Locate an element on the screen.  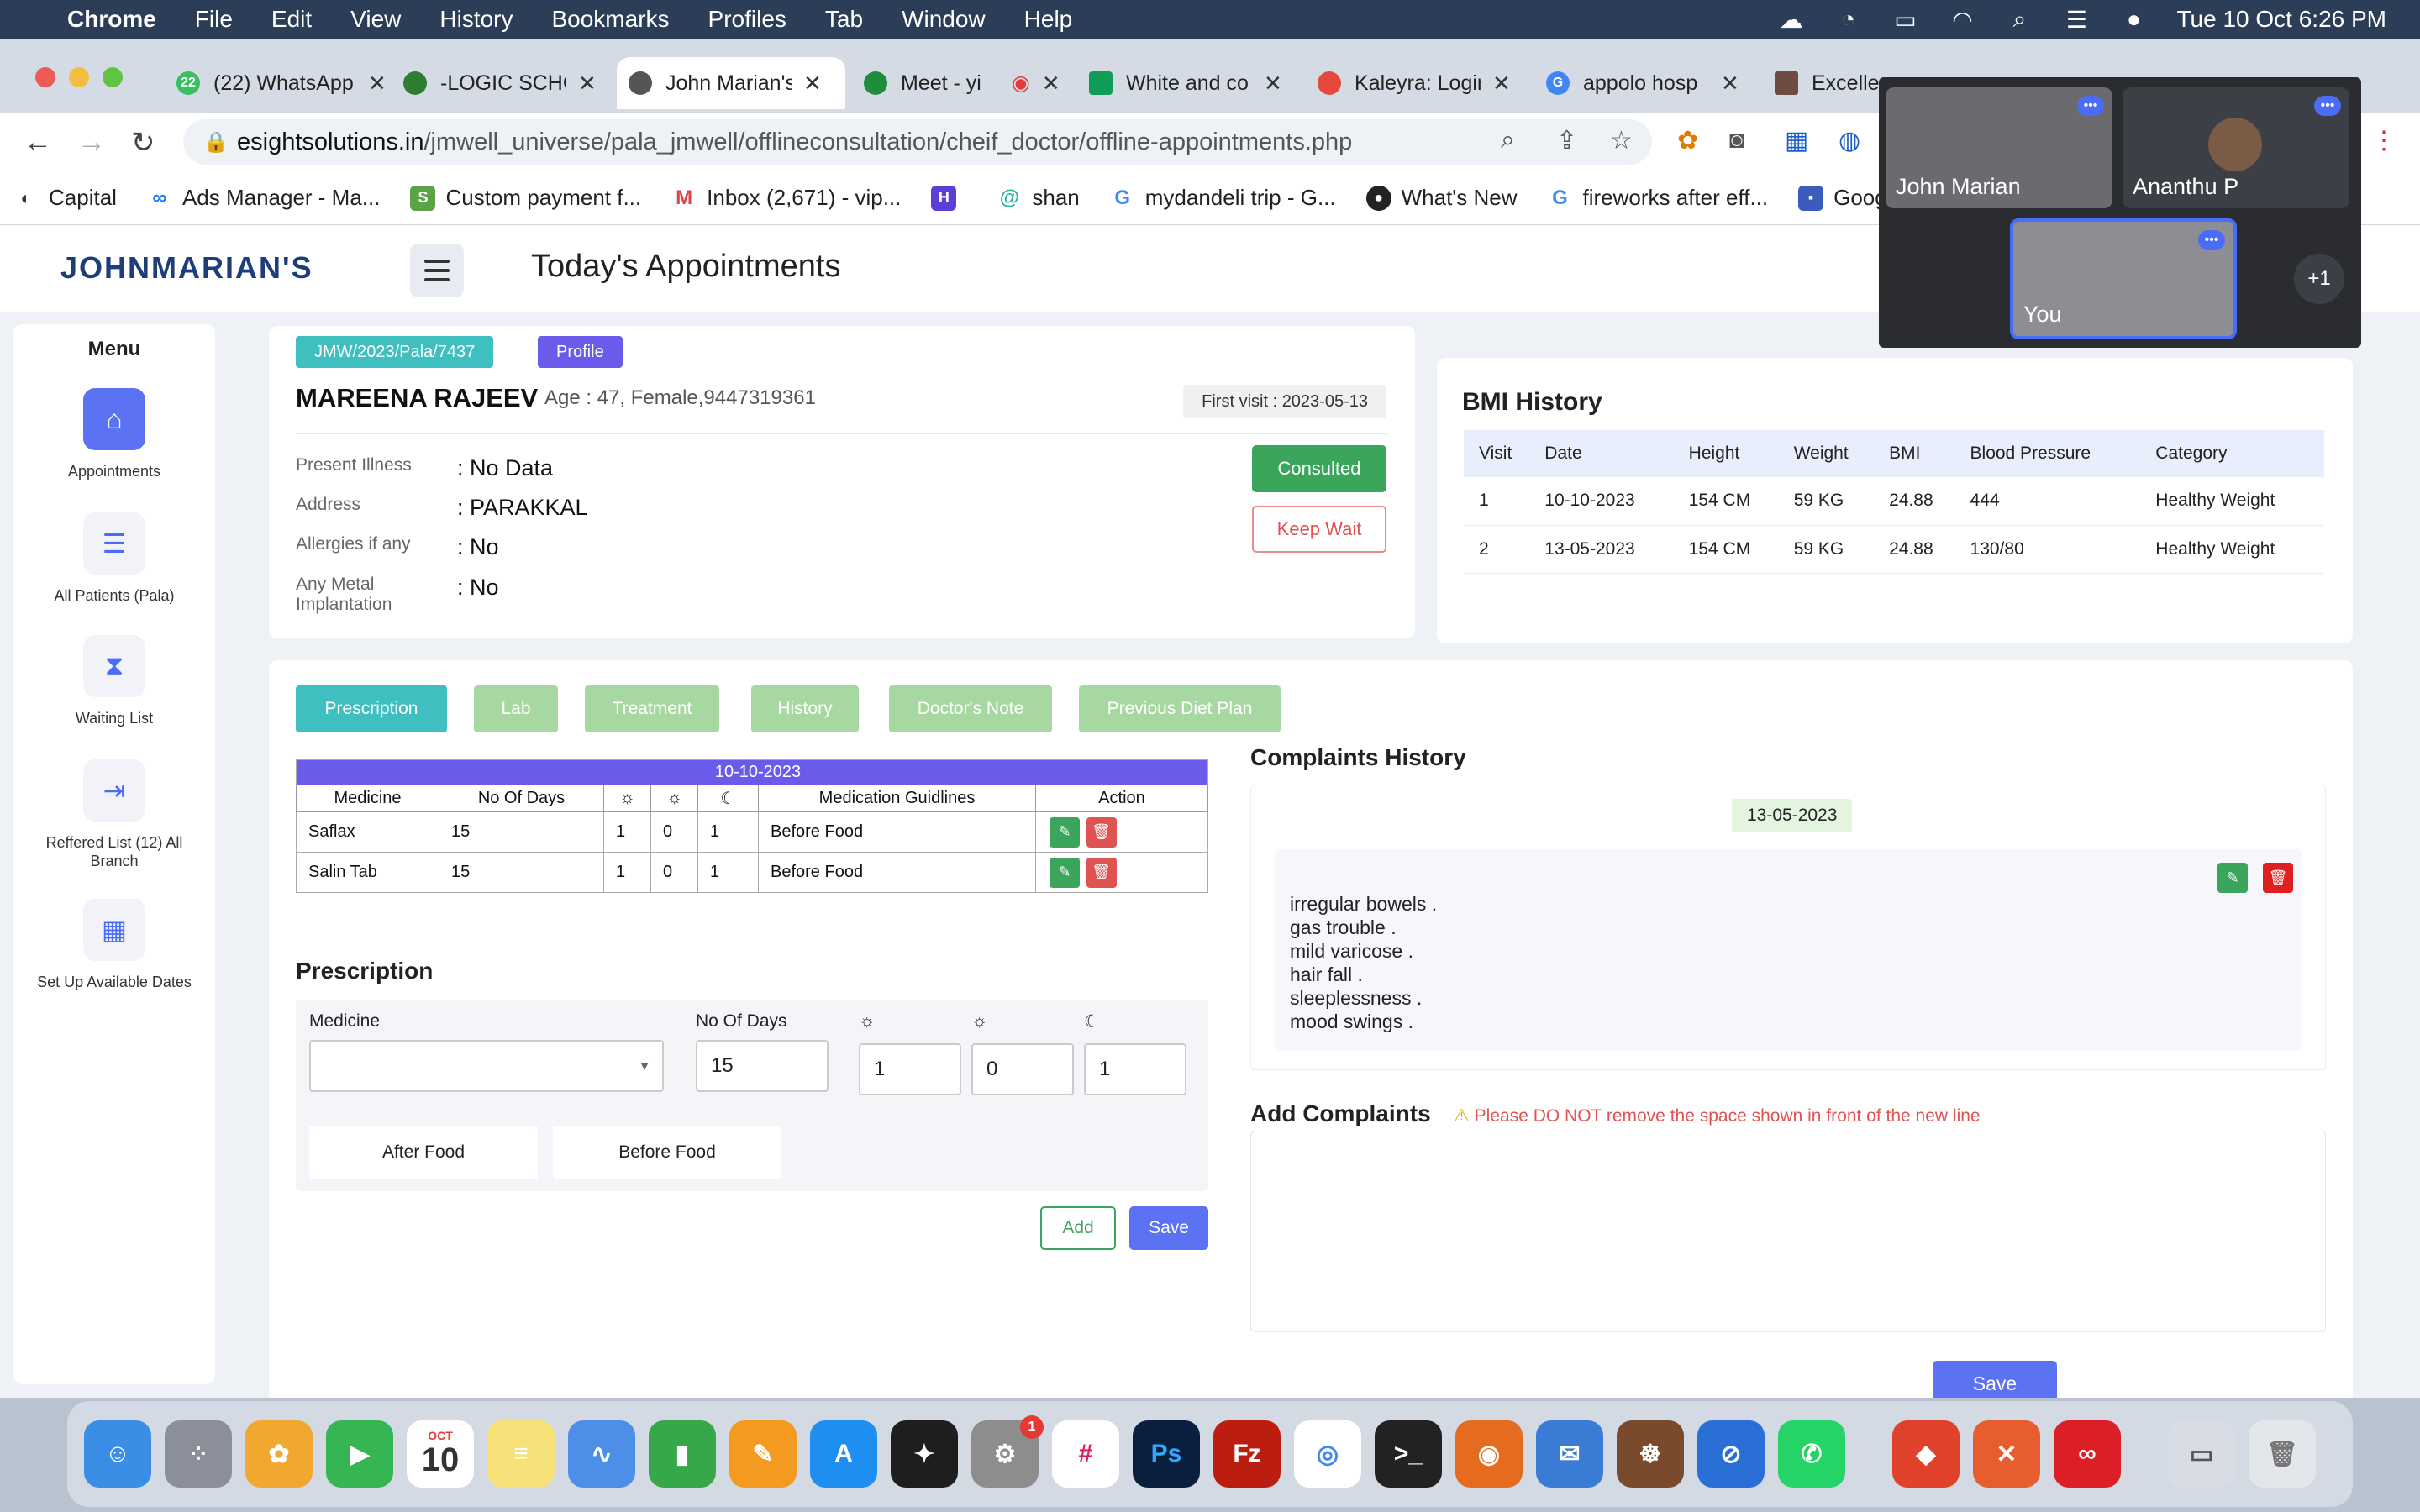
save-complaints-button: Save is located at coordinates (1995, 1379).